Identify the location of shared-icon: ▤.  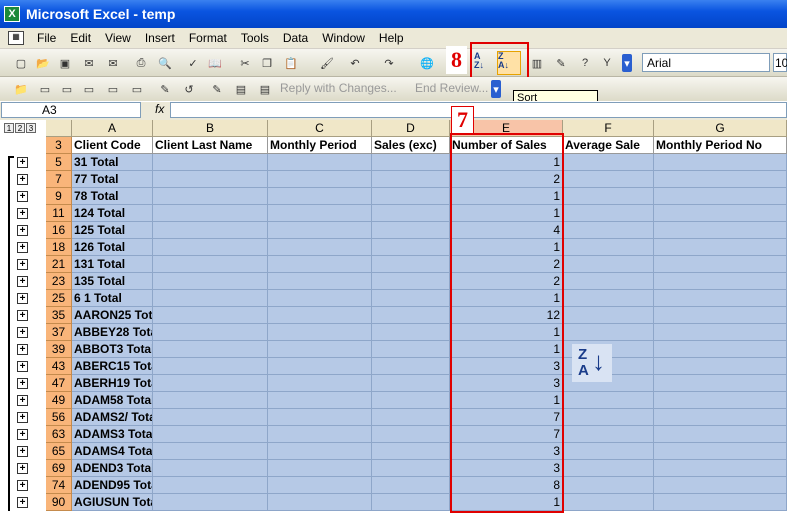
(265, 89).